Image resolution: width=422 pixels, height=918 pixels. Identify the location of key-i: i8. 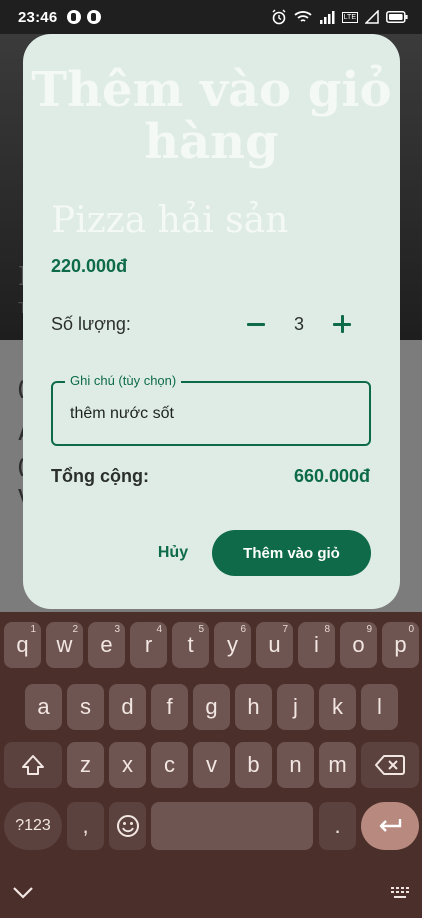
(316, 645).